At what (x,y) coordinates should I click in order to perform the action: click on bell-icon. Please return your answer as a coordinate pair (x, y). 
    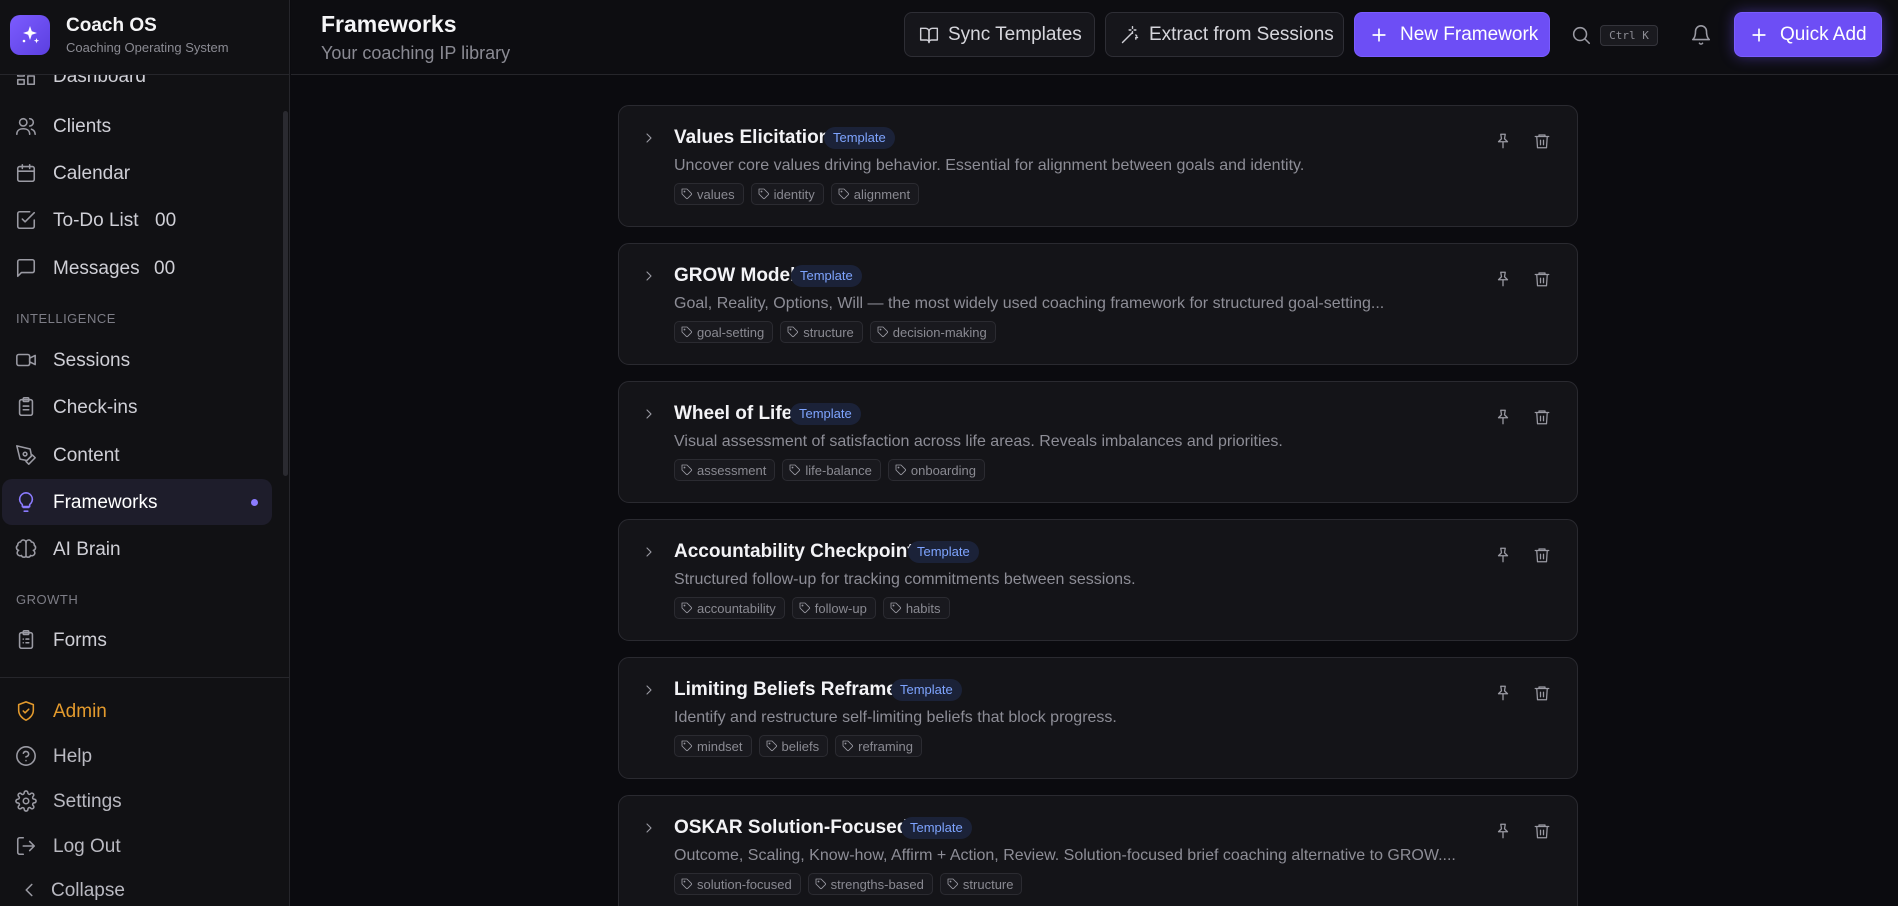
    Looking at the image, I should click on (1701, 35).